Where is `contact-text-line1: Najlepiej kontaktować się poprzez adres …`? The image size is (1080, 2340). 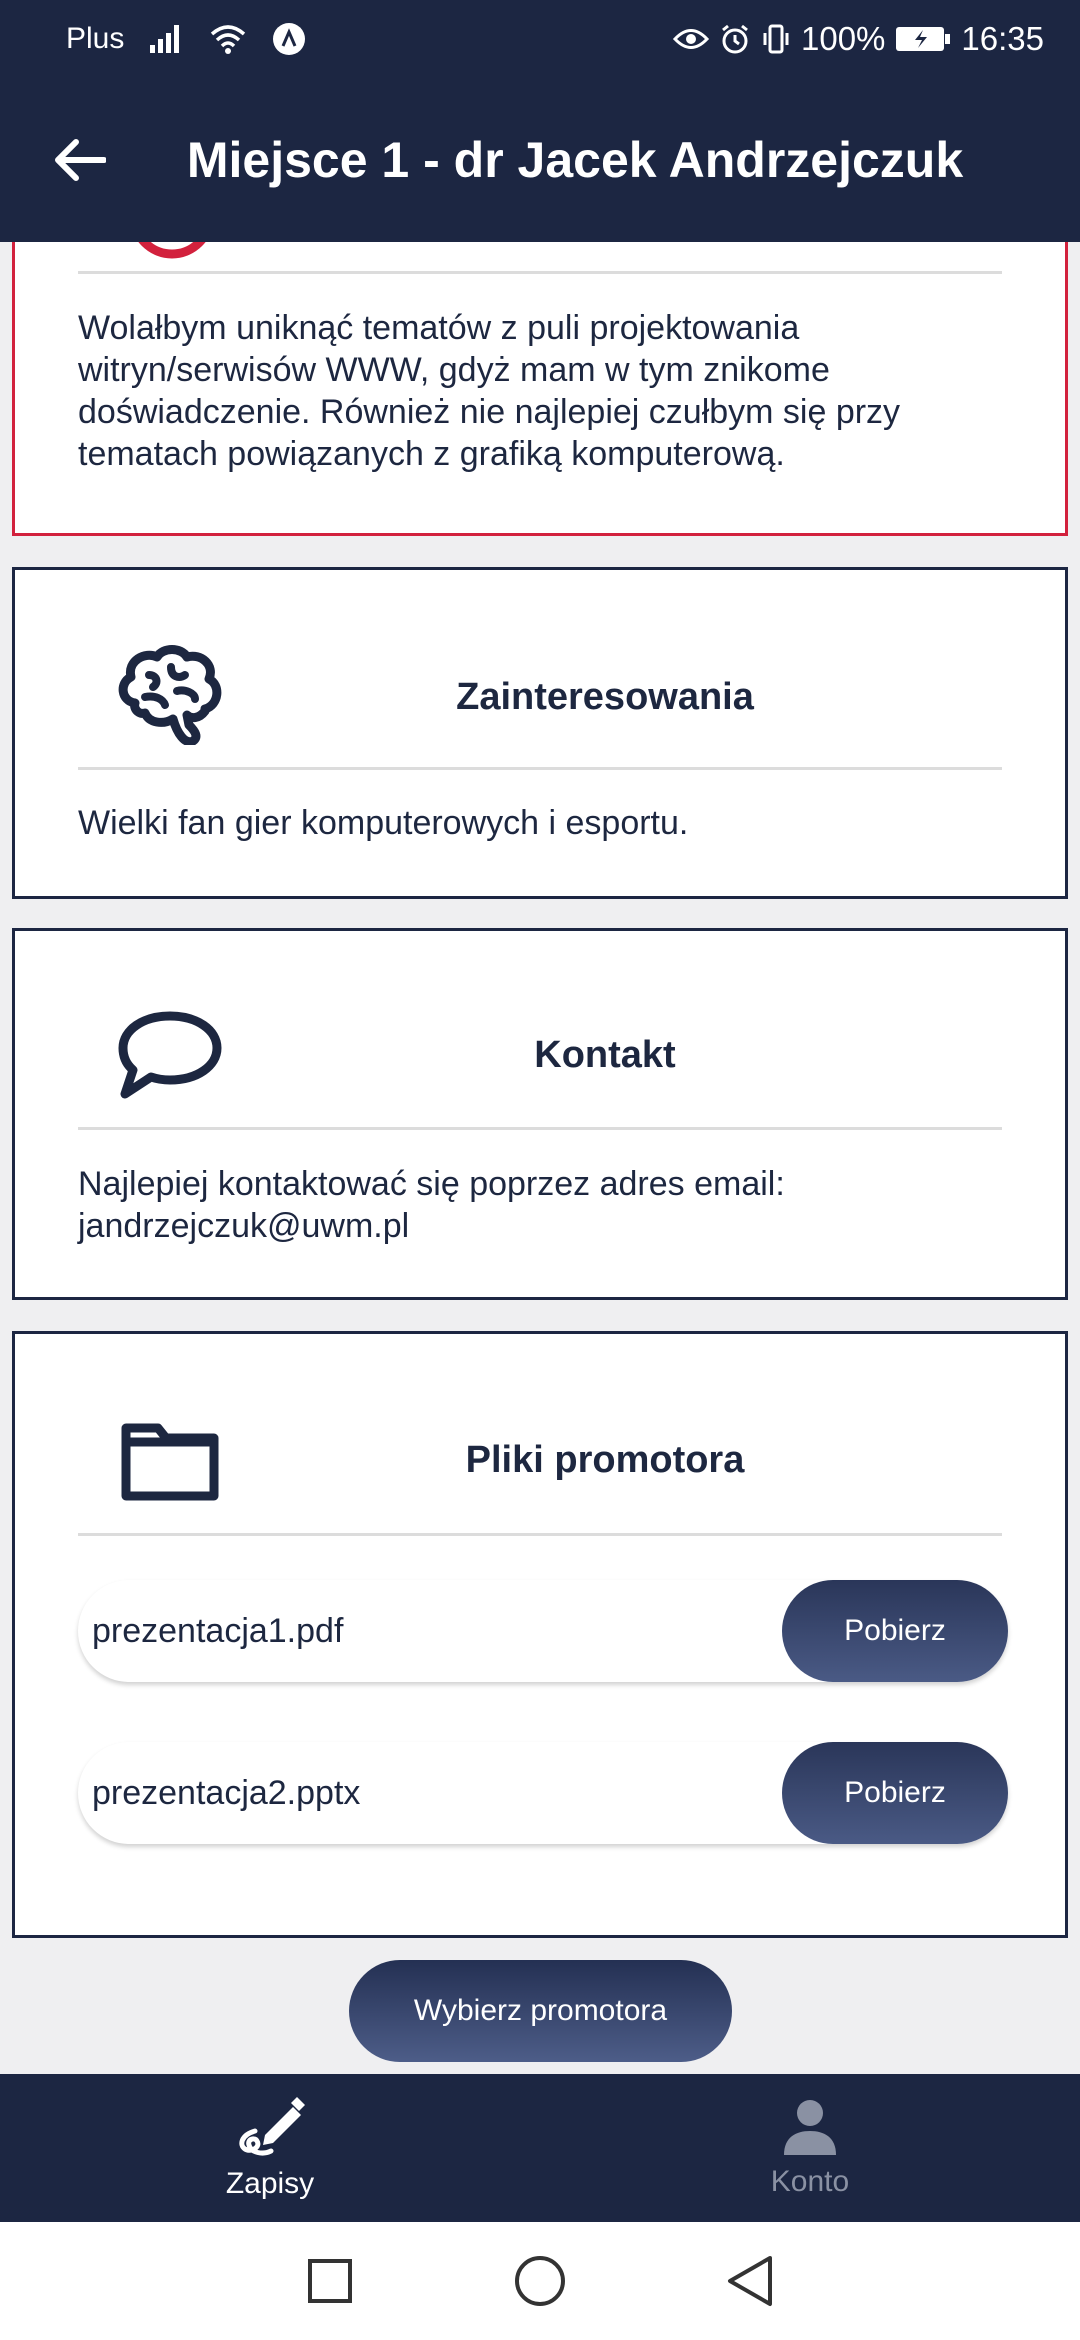 contact-text-line1: Najlepiej kontaktować się poprzez adres … is located at coordinates (431, 1184).